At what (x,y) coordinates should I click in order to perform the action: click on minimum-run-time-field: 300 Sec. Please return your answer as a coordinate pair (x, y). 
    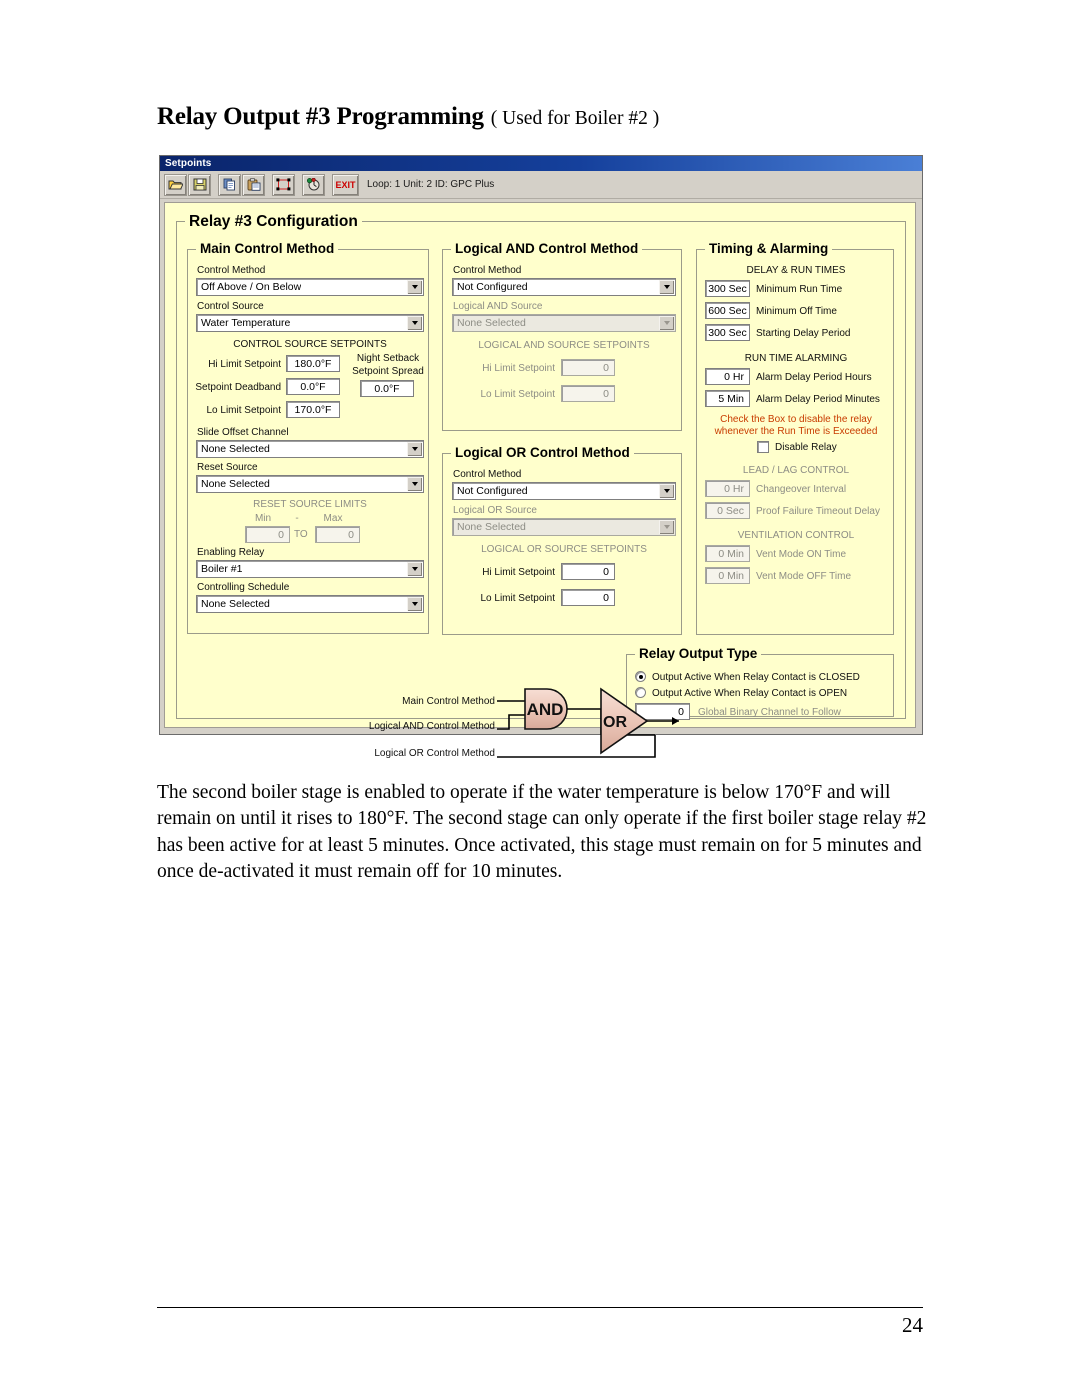
    Looking at the image, I should click on (727, 288).